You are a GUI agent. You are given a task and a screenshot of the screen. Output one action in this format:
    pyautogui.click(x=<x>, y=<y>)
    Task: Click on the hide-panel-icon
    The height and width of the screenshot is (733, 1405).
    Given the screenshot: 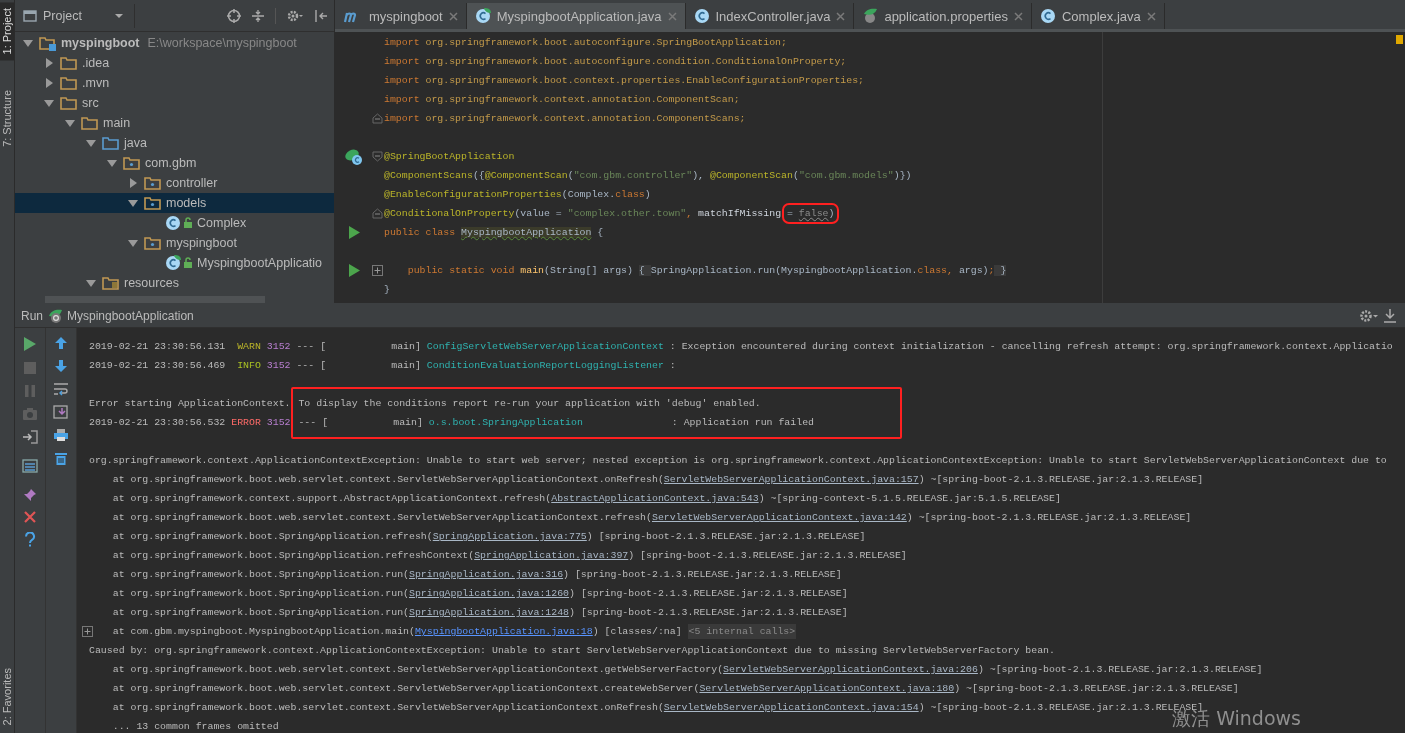 What is the action you would take?
    pyautogui.click(x=321, y=15)
    